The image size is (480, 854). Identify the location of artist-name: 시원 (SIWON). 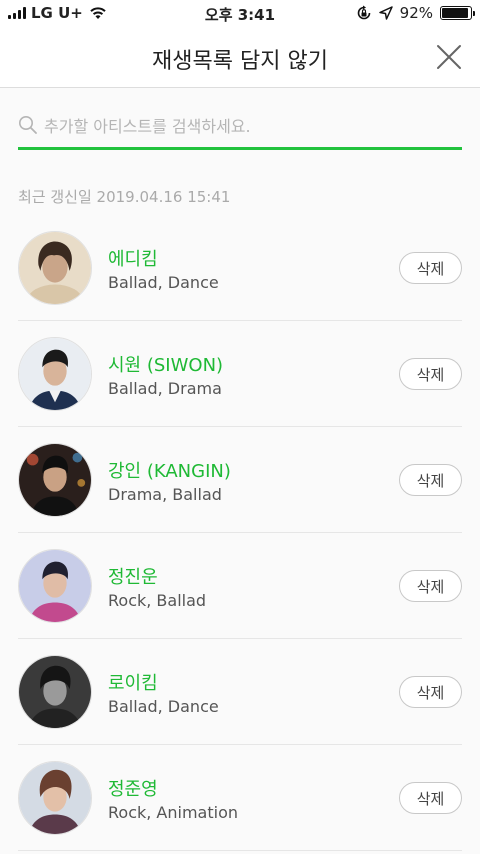
(165, 364).